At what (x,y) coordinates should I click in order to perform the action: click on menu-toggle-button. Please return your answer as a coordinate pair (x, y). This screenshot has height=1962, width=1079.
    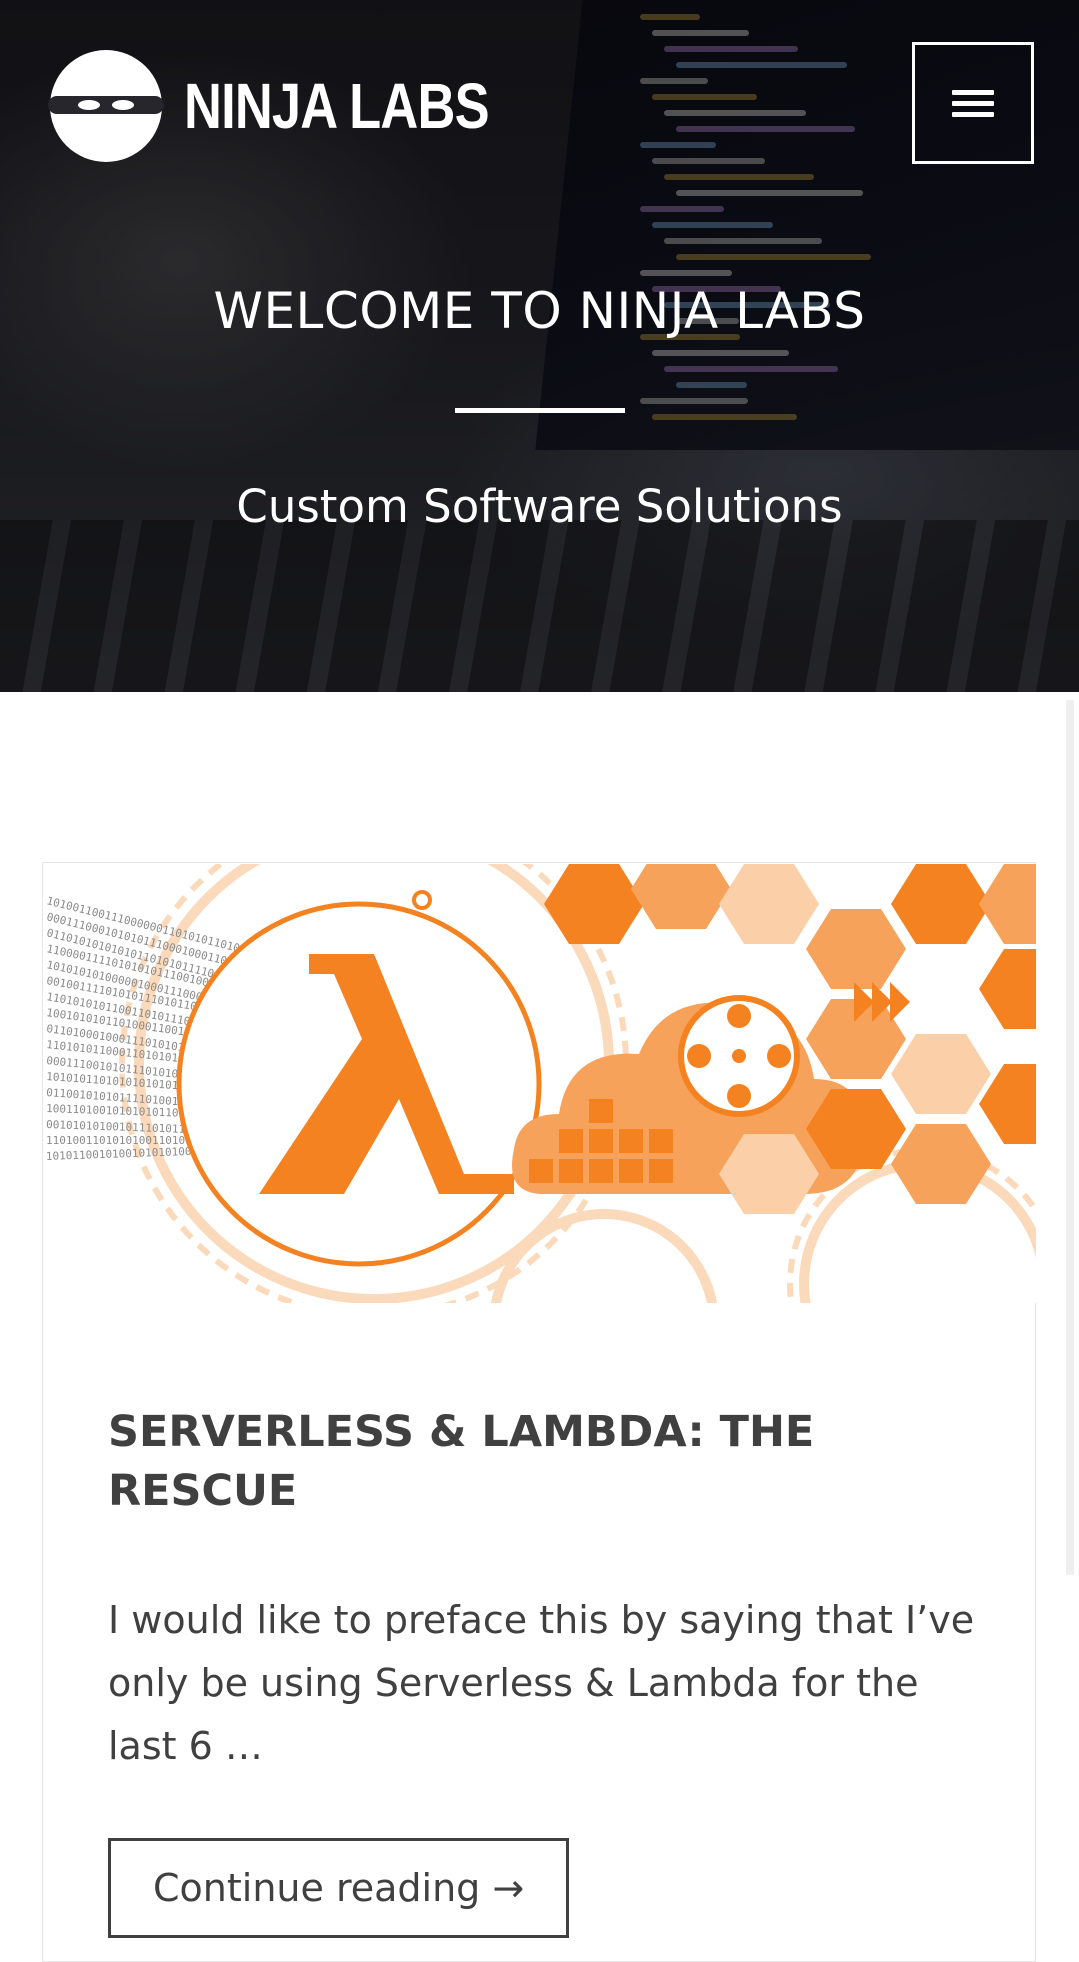
    Looking at the image, I should click on (973, 103).